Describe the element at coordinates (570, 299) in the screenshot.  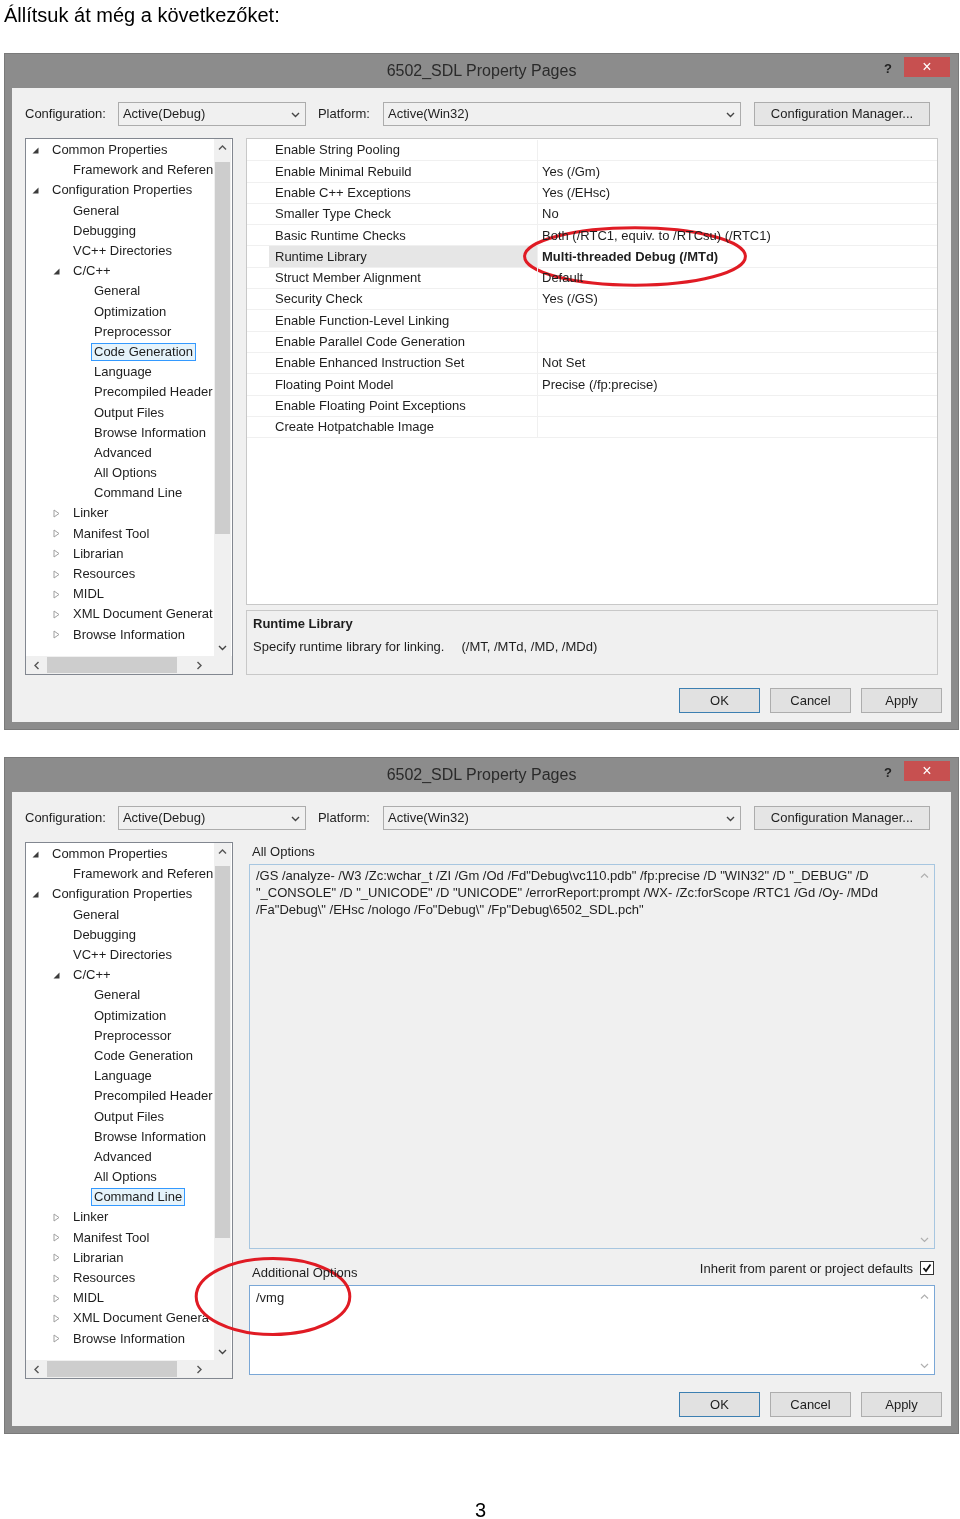
I see `property-value: Yes (/GS)` at that location.